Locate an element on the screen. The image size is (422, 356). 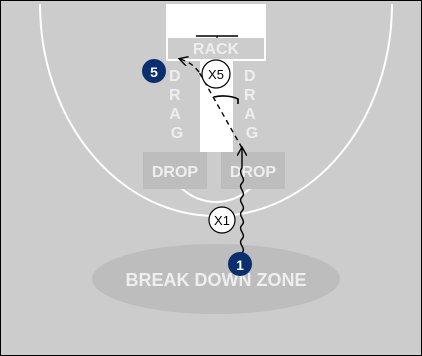
drag-right-letter-2: R is located at coordinates (250, 95).